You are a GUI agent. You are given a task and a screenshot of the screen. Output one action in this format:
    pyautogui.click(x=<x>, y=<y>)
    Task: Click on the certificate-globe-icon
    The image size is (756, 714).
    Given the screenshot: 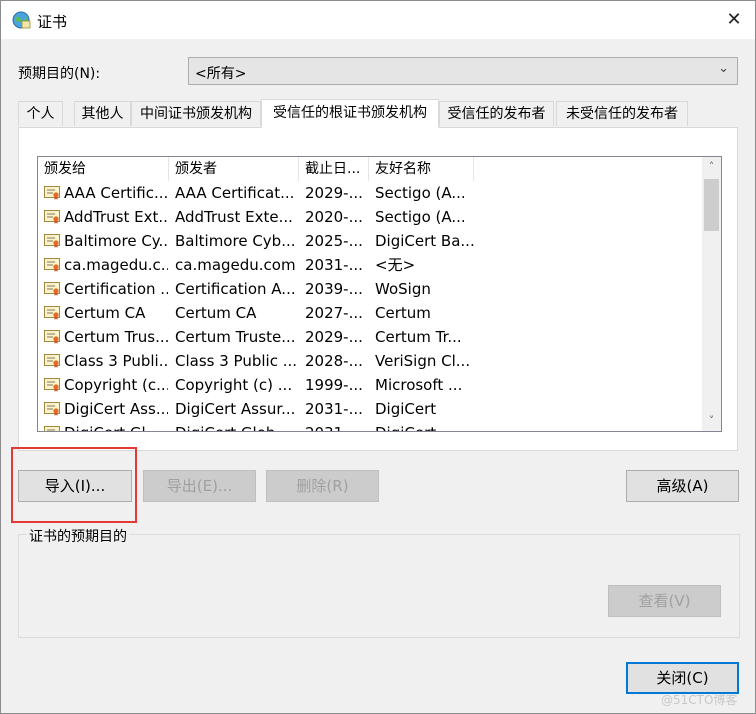 What is the action you would take?
    pyautogui.click(x=21, y=20)
    